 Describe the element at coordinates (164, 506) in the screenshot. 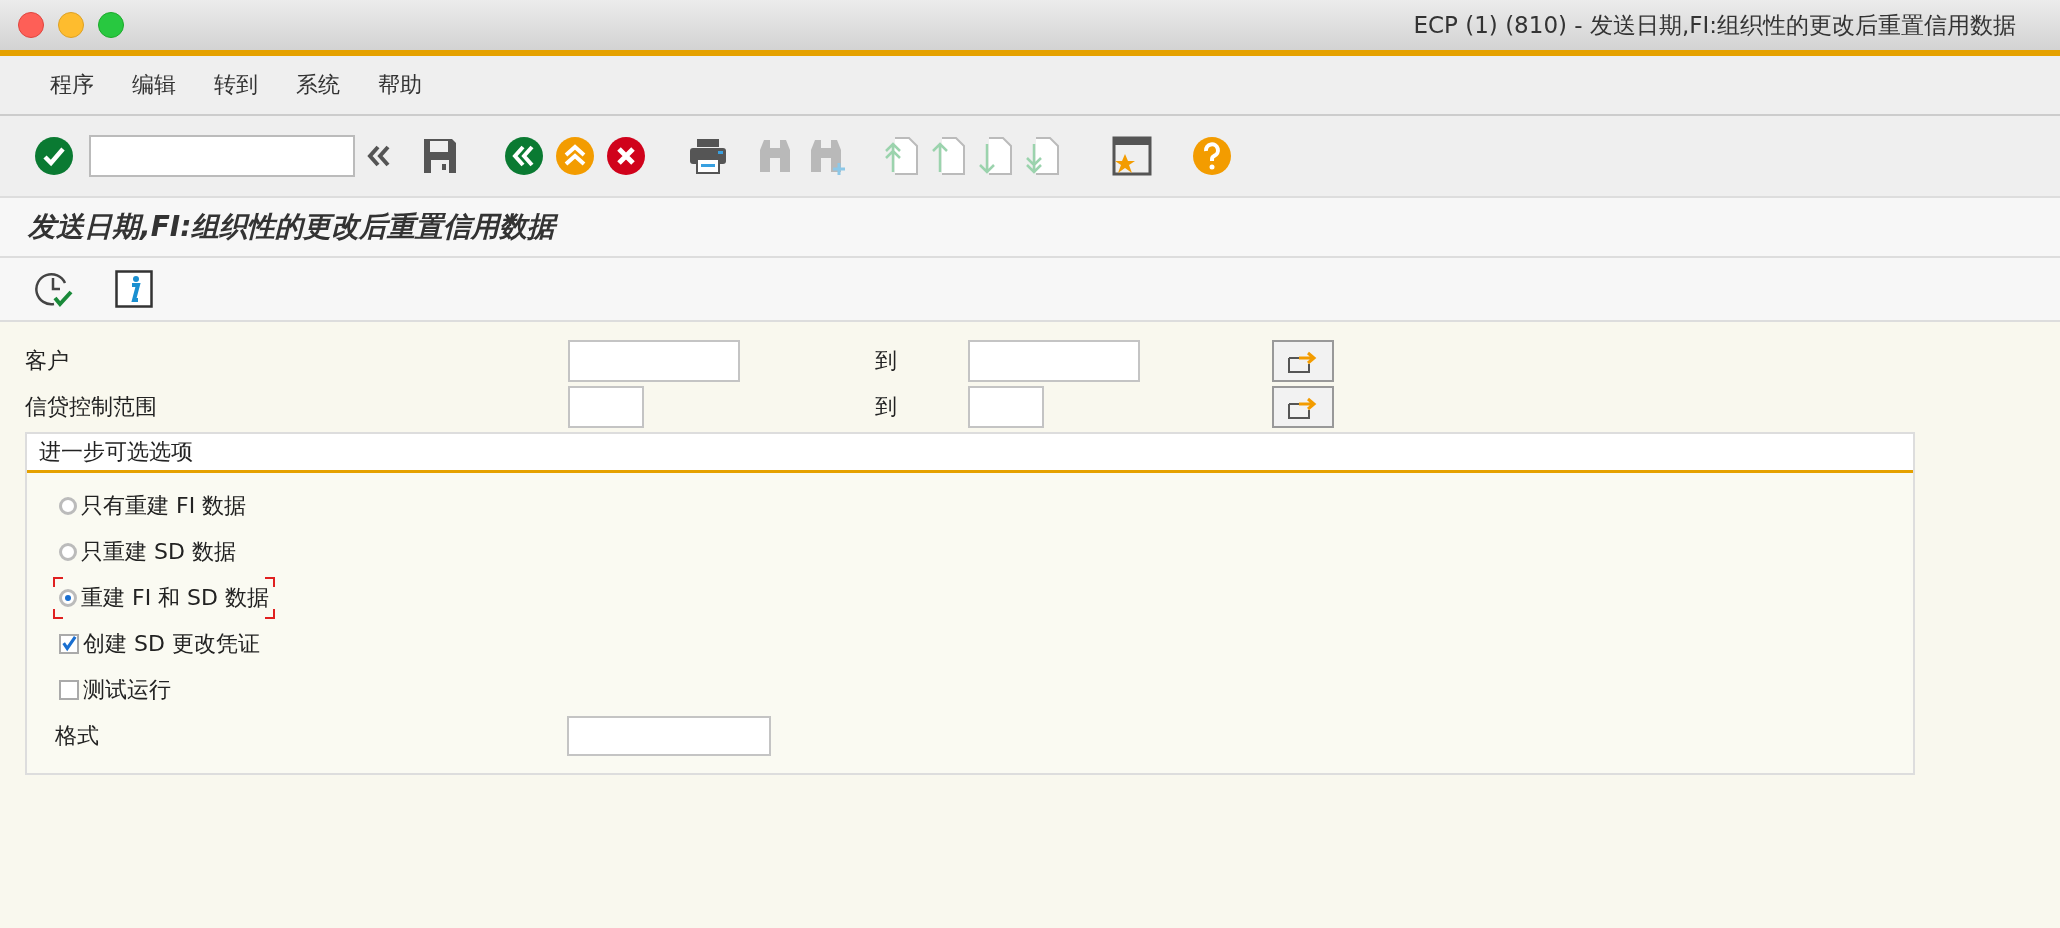

I see `radio-label: 只有重建 FI 数据` at that location.